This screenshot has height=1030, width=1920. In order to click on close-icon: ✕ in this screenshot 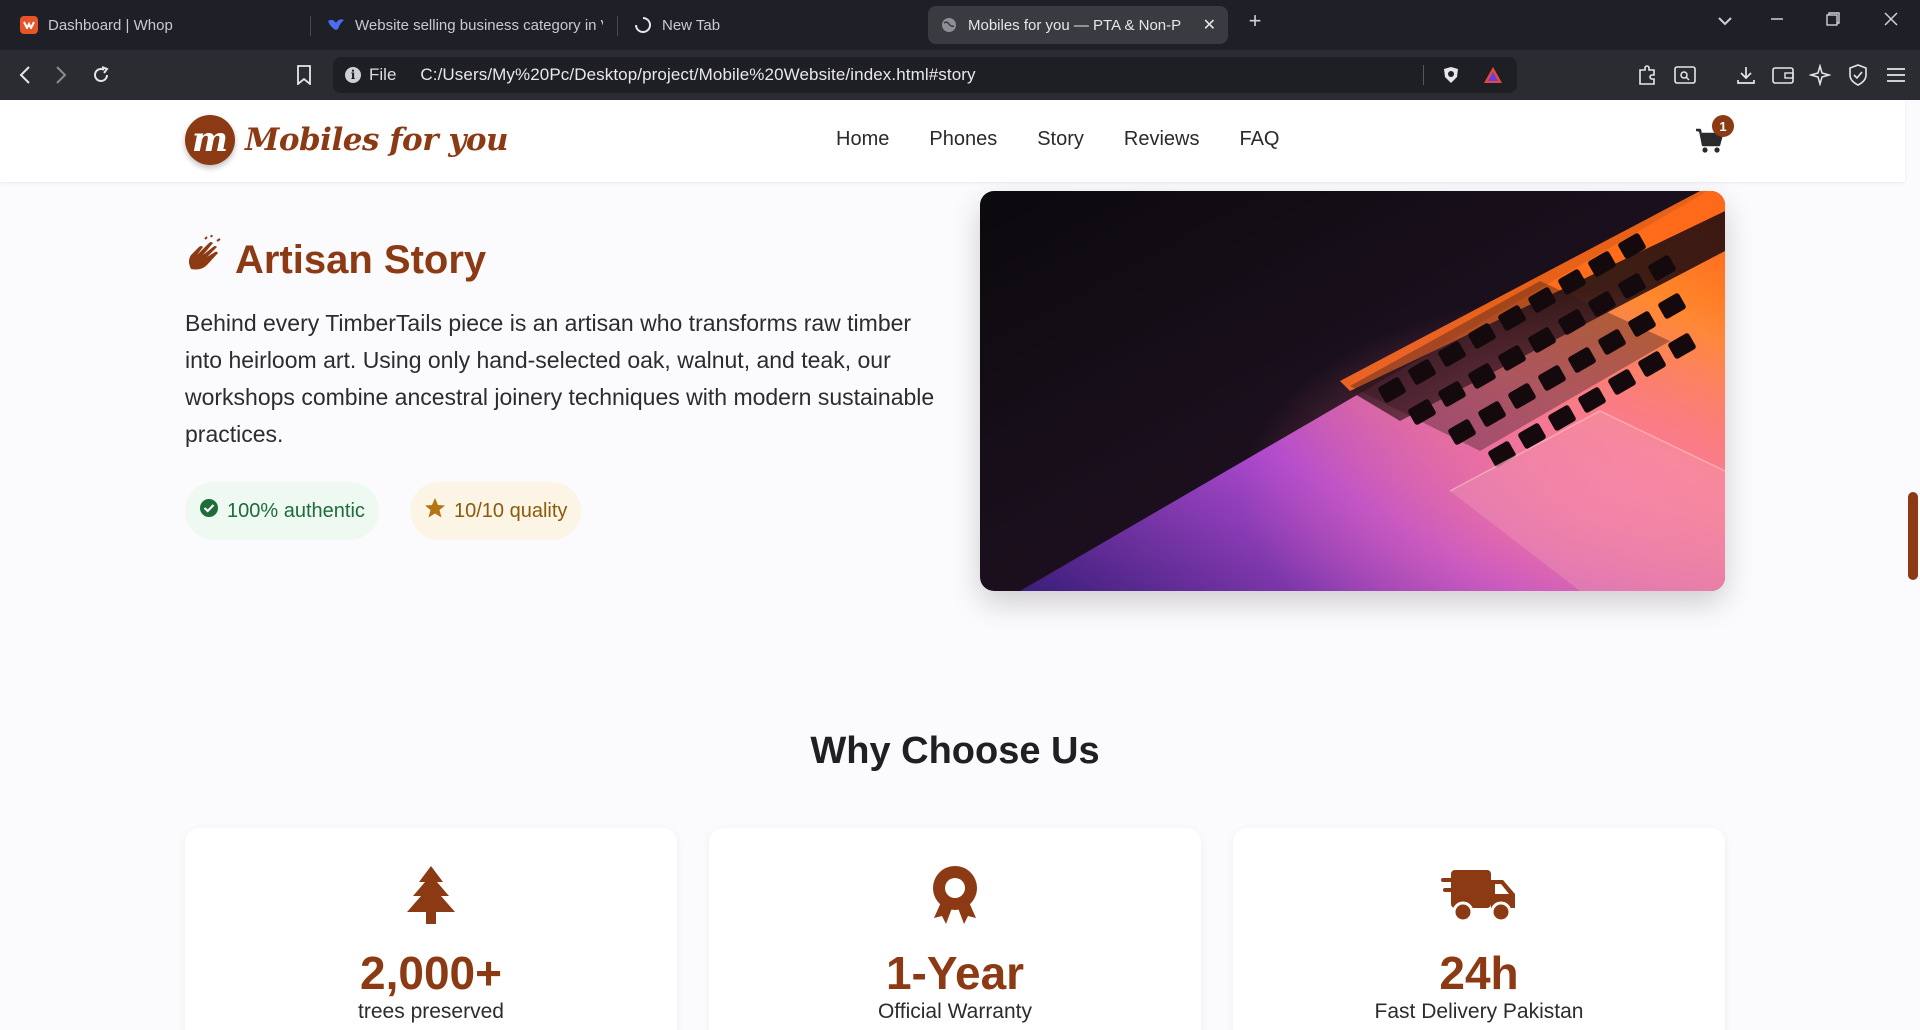, I will do `click(1209, 25)`.